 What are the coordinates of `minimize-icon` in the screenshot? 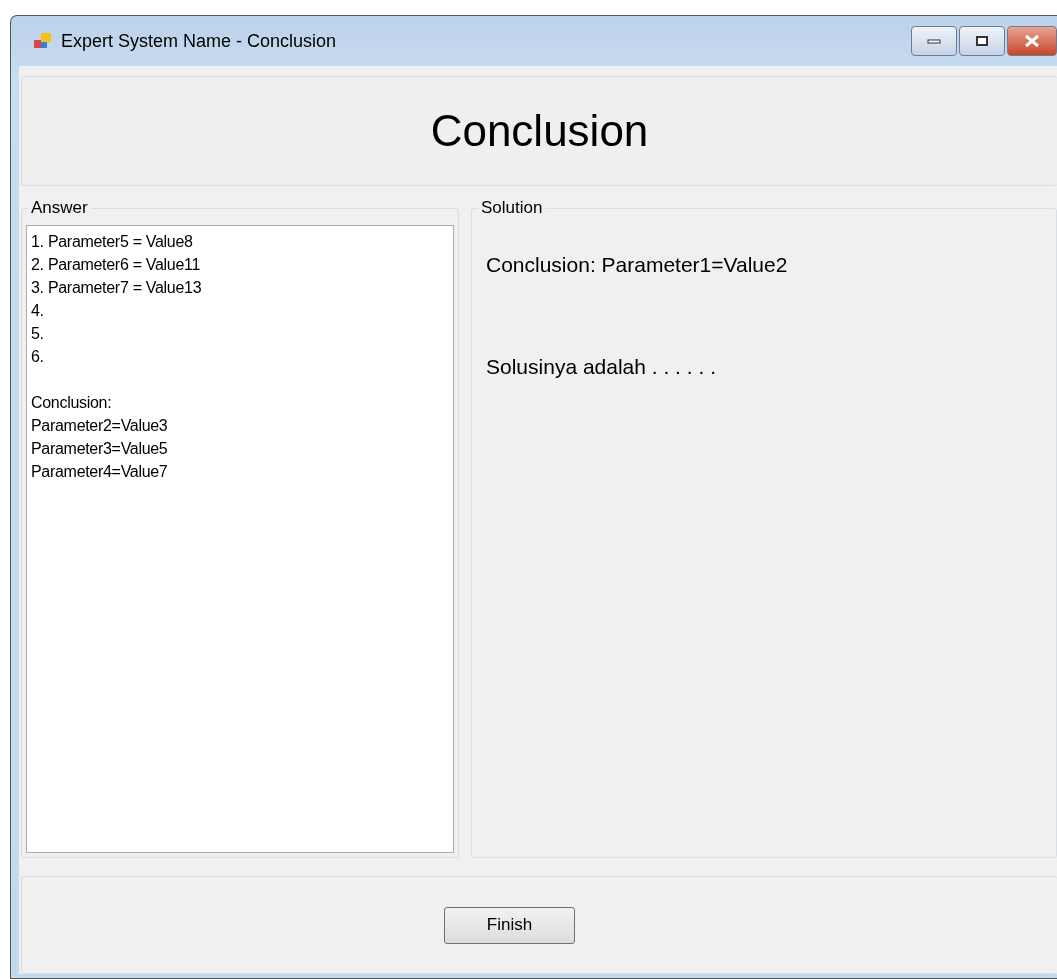 It's located at (934, 41).